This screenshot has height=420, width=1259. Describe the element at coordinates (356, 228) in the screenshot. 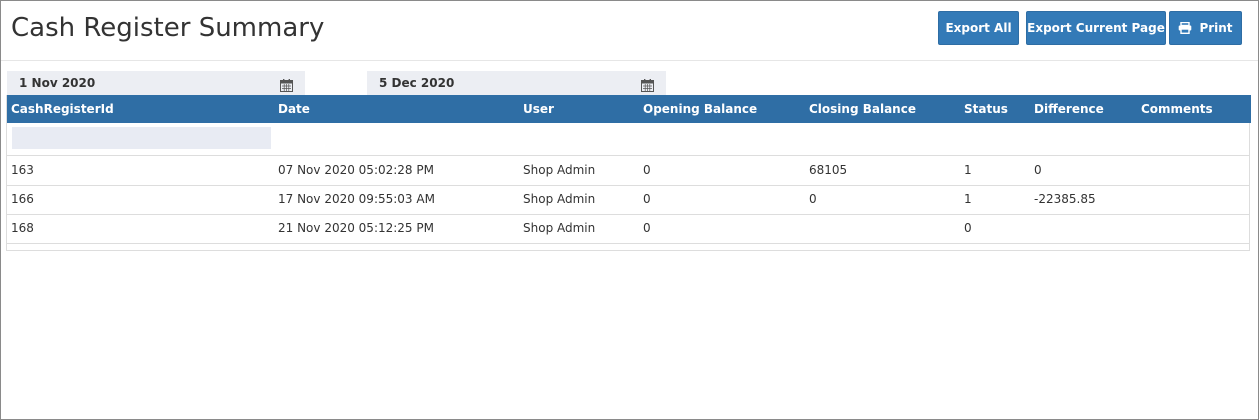

I see `cell-date: 21 Nov 2020 05:12:25 PM` at that location.